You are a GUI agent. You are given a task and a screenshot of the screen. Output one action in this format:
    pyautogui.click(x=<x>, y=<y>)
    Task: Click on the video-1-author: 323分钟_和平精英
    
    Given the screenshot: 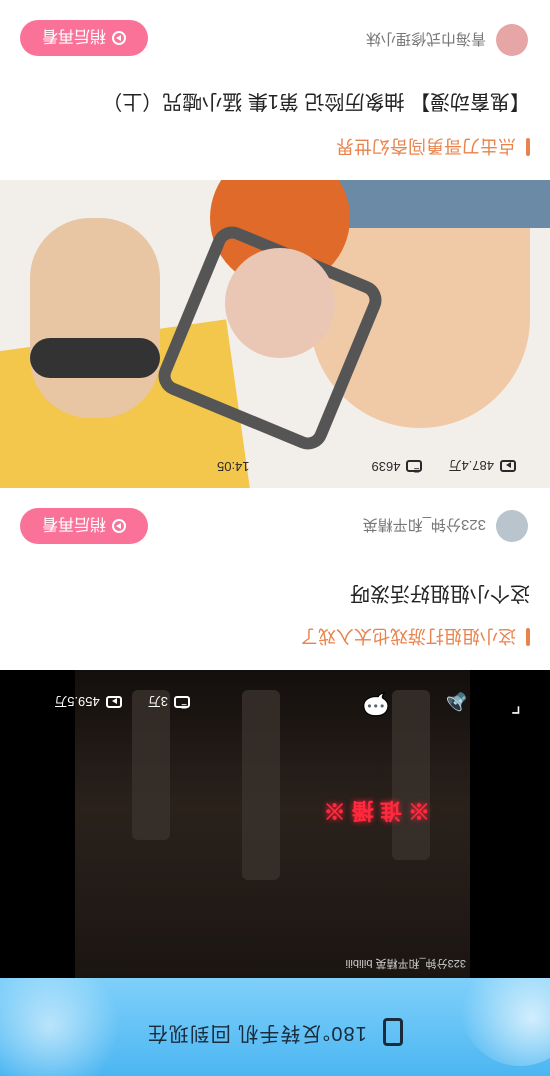 What is the action you would take?
    pyautogui.click(x=445, y=526)
    